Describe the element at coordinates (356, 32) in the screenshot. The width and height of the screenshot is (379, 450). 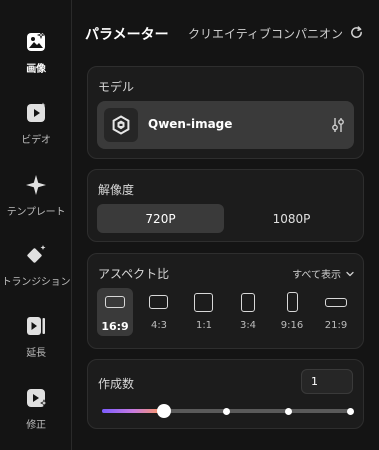
I see `refresh-icon` at that location.